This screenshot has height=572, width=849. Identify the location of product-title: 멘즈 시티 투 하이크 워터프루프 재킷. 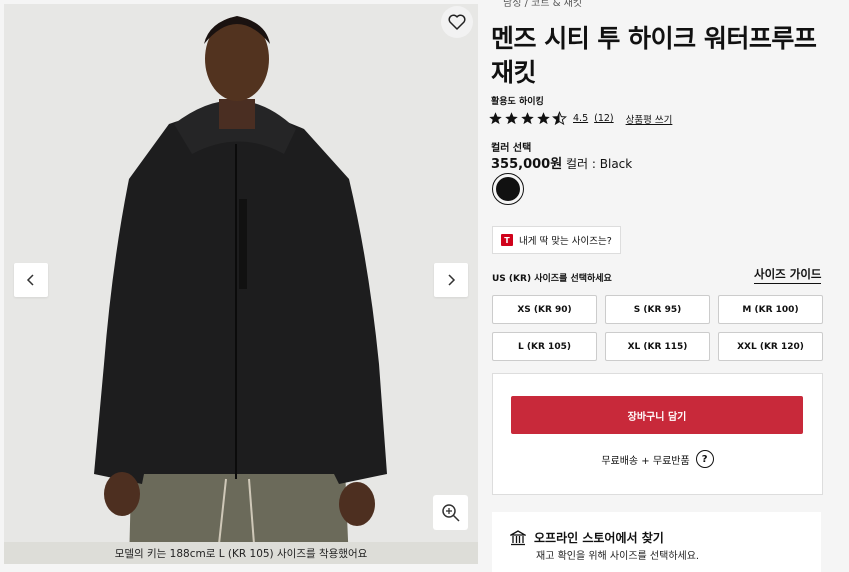
(654, 55).